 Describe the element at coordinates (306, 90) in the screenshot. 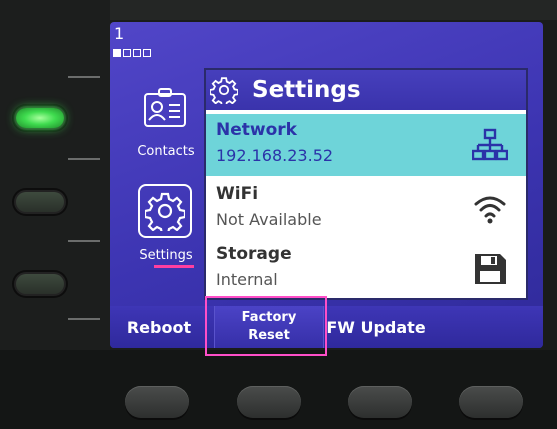

I see `settings-panel-title: Settings` at that location.